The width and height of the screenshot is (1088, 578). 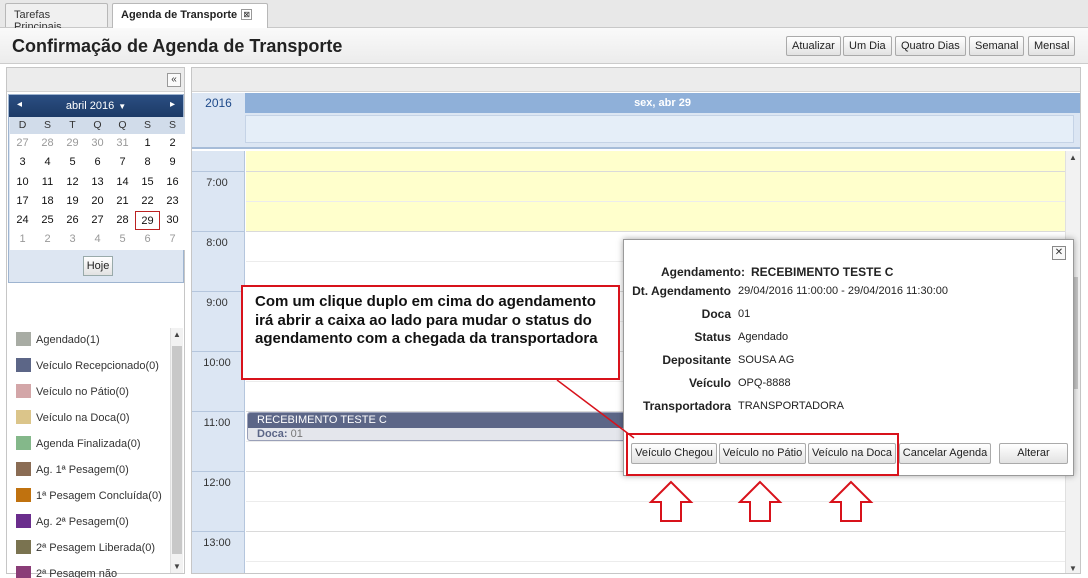 What do you see at coordinates (179, 15) in the screenshot?
I see `tab-label: Agenda de Transporte` at bounding box center [179, 15].